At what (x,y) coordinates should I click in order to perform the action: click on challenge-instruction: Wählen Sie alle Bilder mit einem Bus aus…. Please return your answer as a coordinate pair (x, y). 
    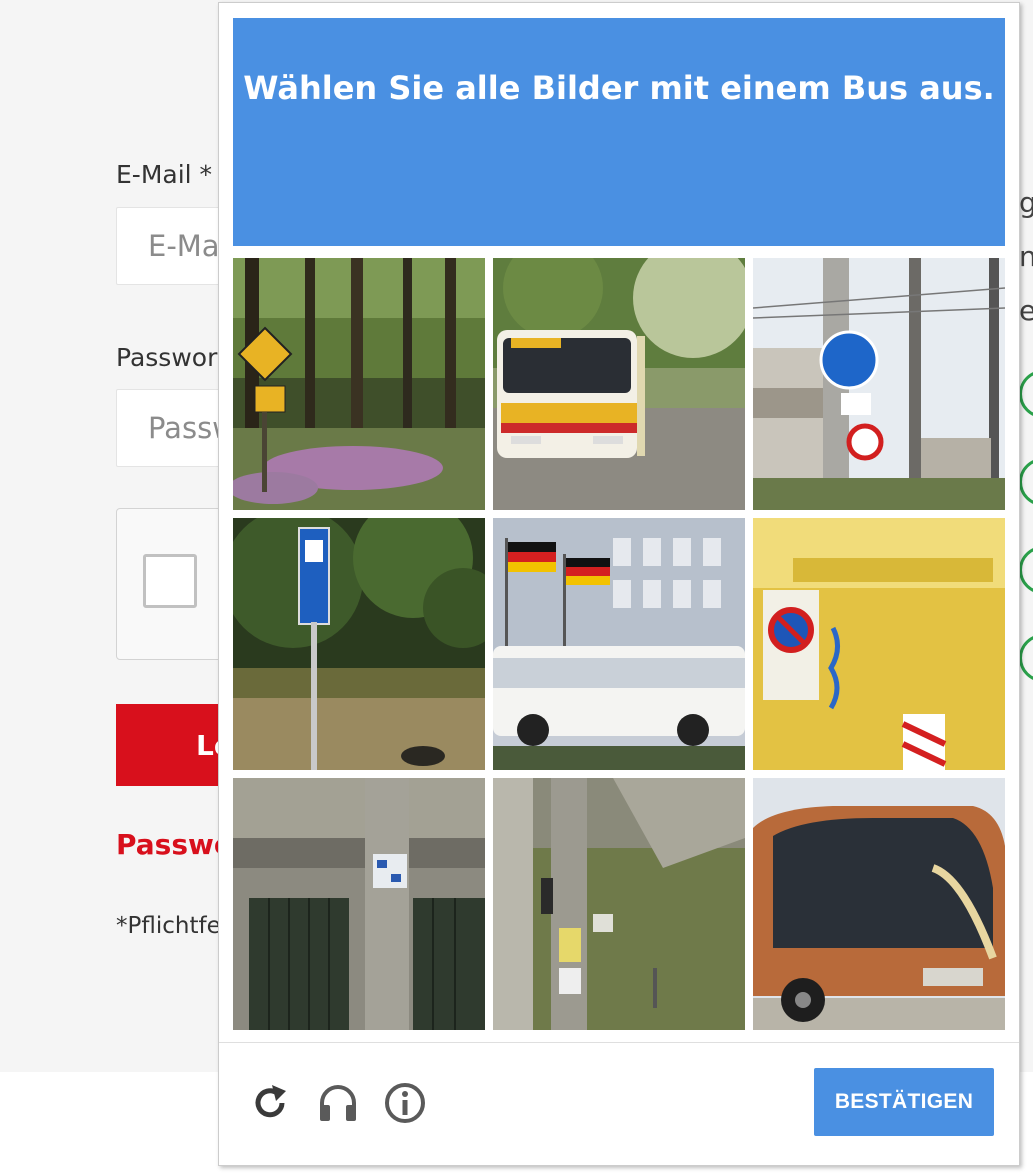
    Looking at the image, I should click on (619, 132).